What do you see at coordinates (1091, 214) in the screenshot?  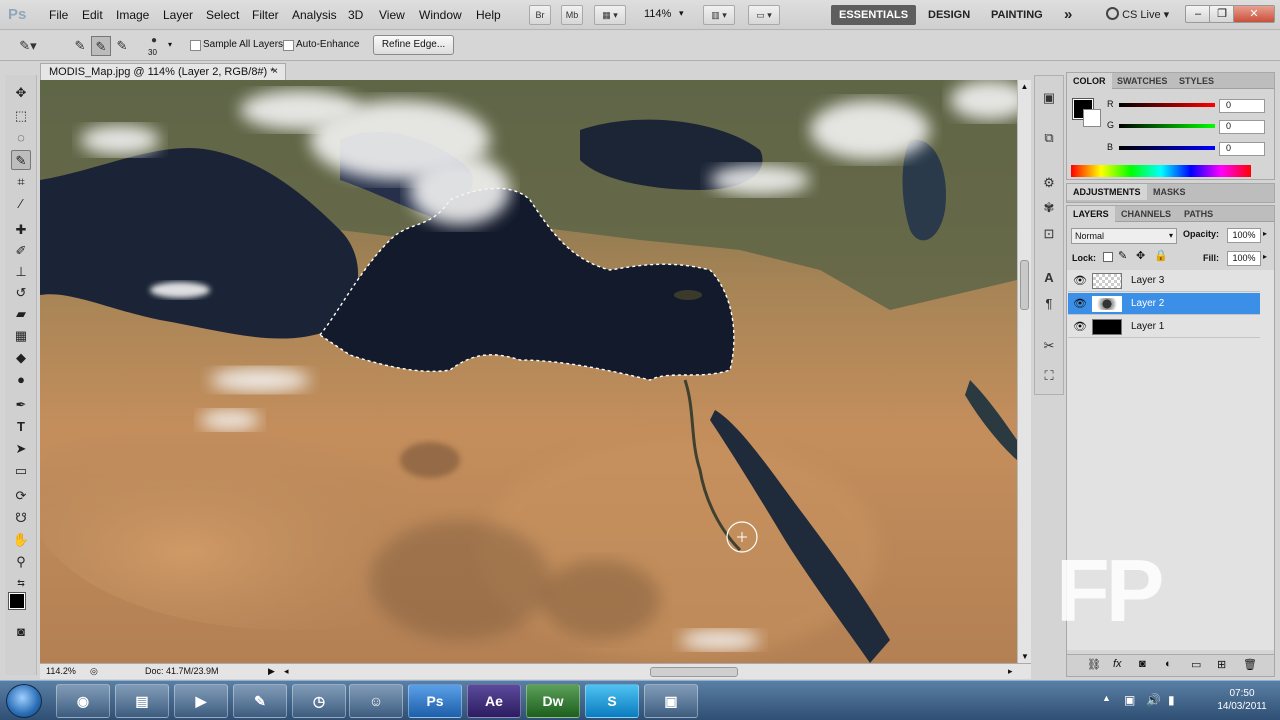 I see `tab-layers: LAYERS` at bounding box center [1091, 214].